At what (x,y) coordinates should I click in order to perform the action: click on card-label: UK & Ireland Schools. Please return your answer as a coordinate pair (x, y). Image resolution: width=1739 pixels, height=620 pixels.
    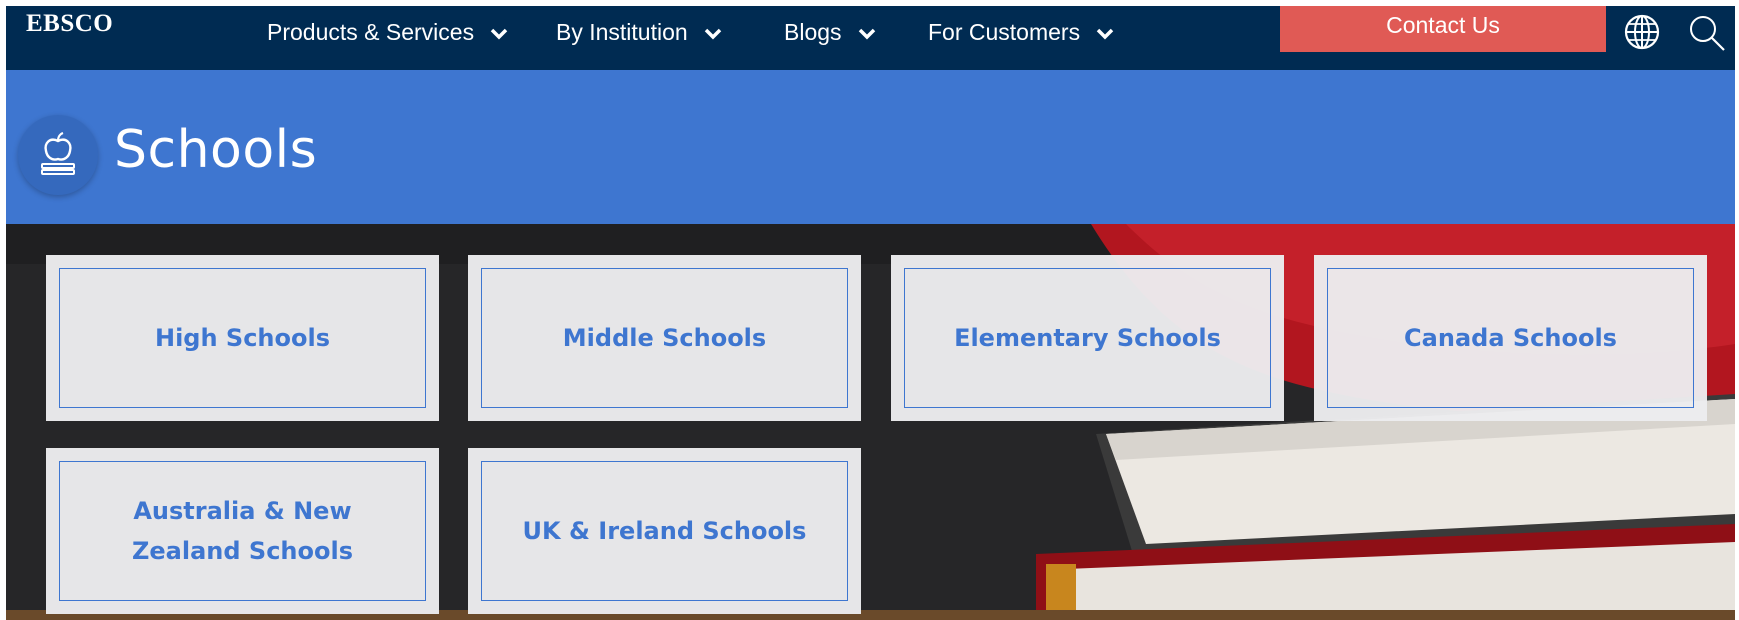
    Looking at the image, I should click on (664, 531).